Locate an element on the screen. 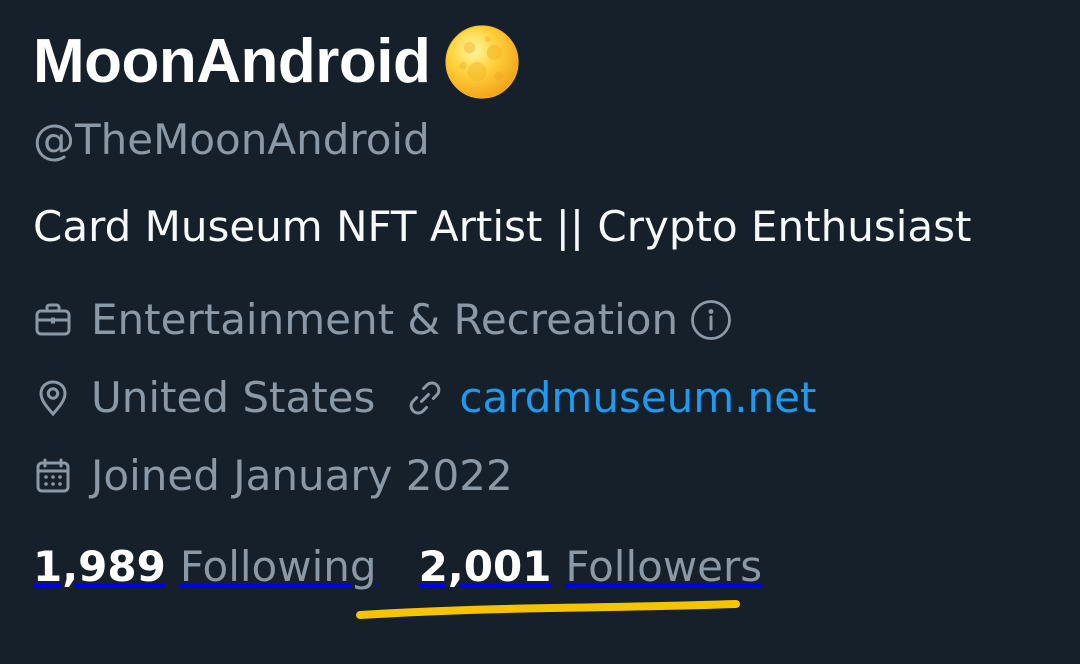 This screenshot has height=664, width=1080. location-label: United States is located at coordinates (233, 397).